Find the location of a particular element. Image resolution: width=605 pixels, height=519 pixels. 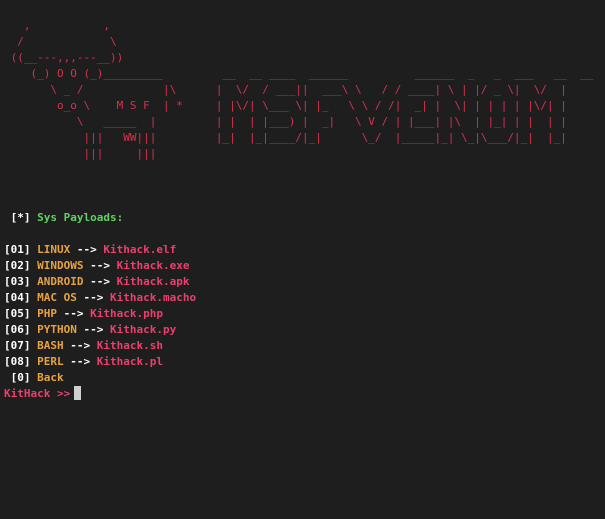

menu-item-number: [0] is located at coordinates (17, 377).